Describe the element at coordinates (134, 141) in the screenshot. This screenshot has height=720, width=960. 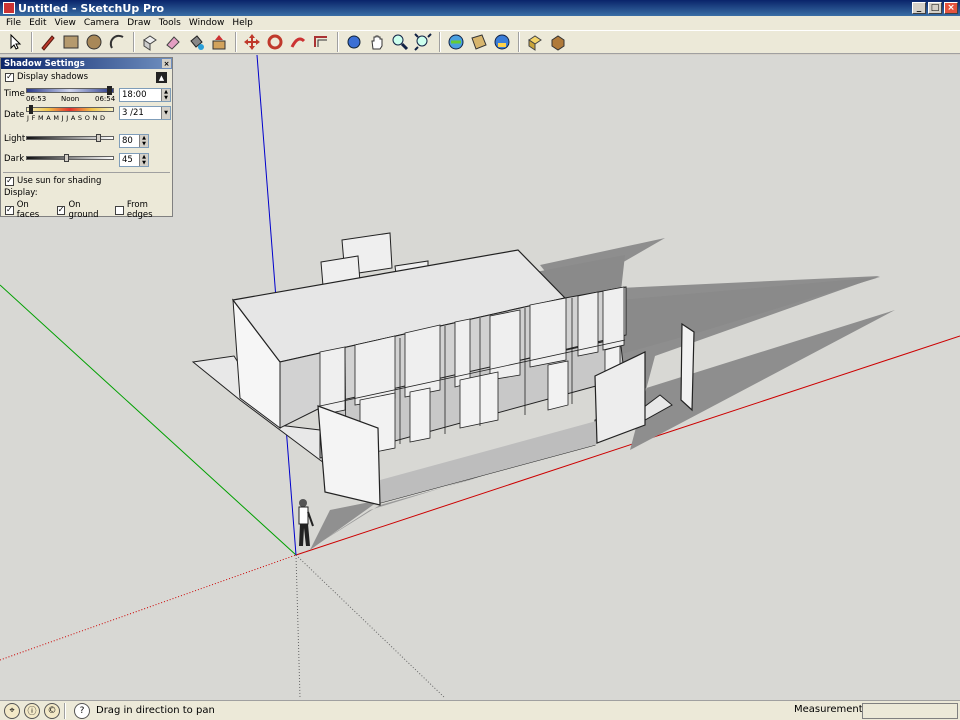
I see `light-input: 80 ▲ ▼` at that location.